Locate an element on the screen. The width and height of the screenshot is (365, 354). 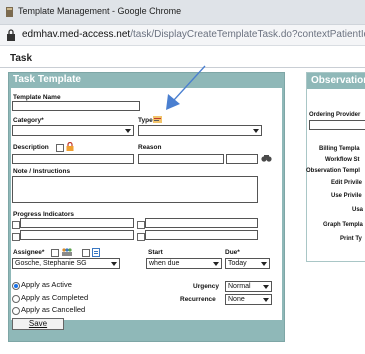
workflow-label: Workflow St is located at coordinates (342, 160).